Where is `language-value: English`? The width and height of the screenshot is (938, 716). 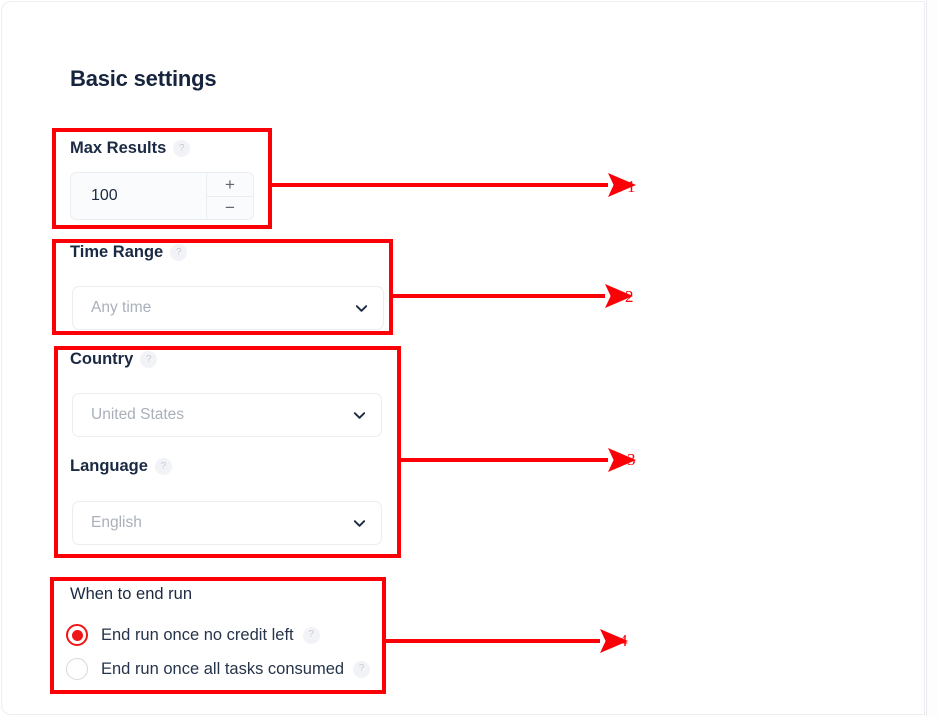 language-value: English is located at coordinates (116, 522).